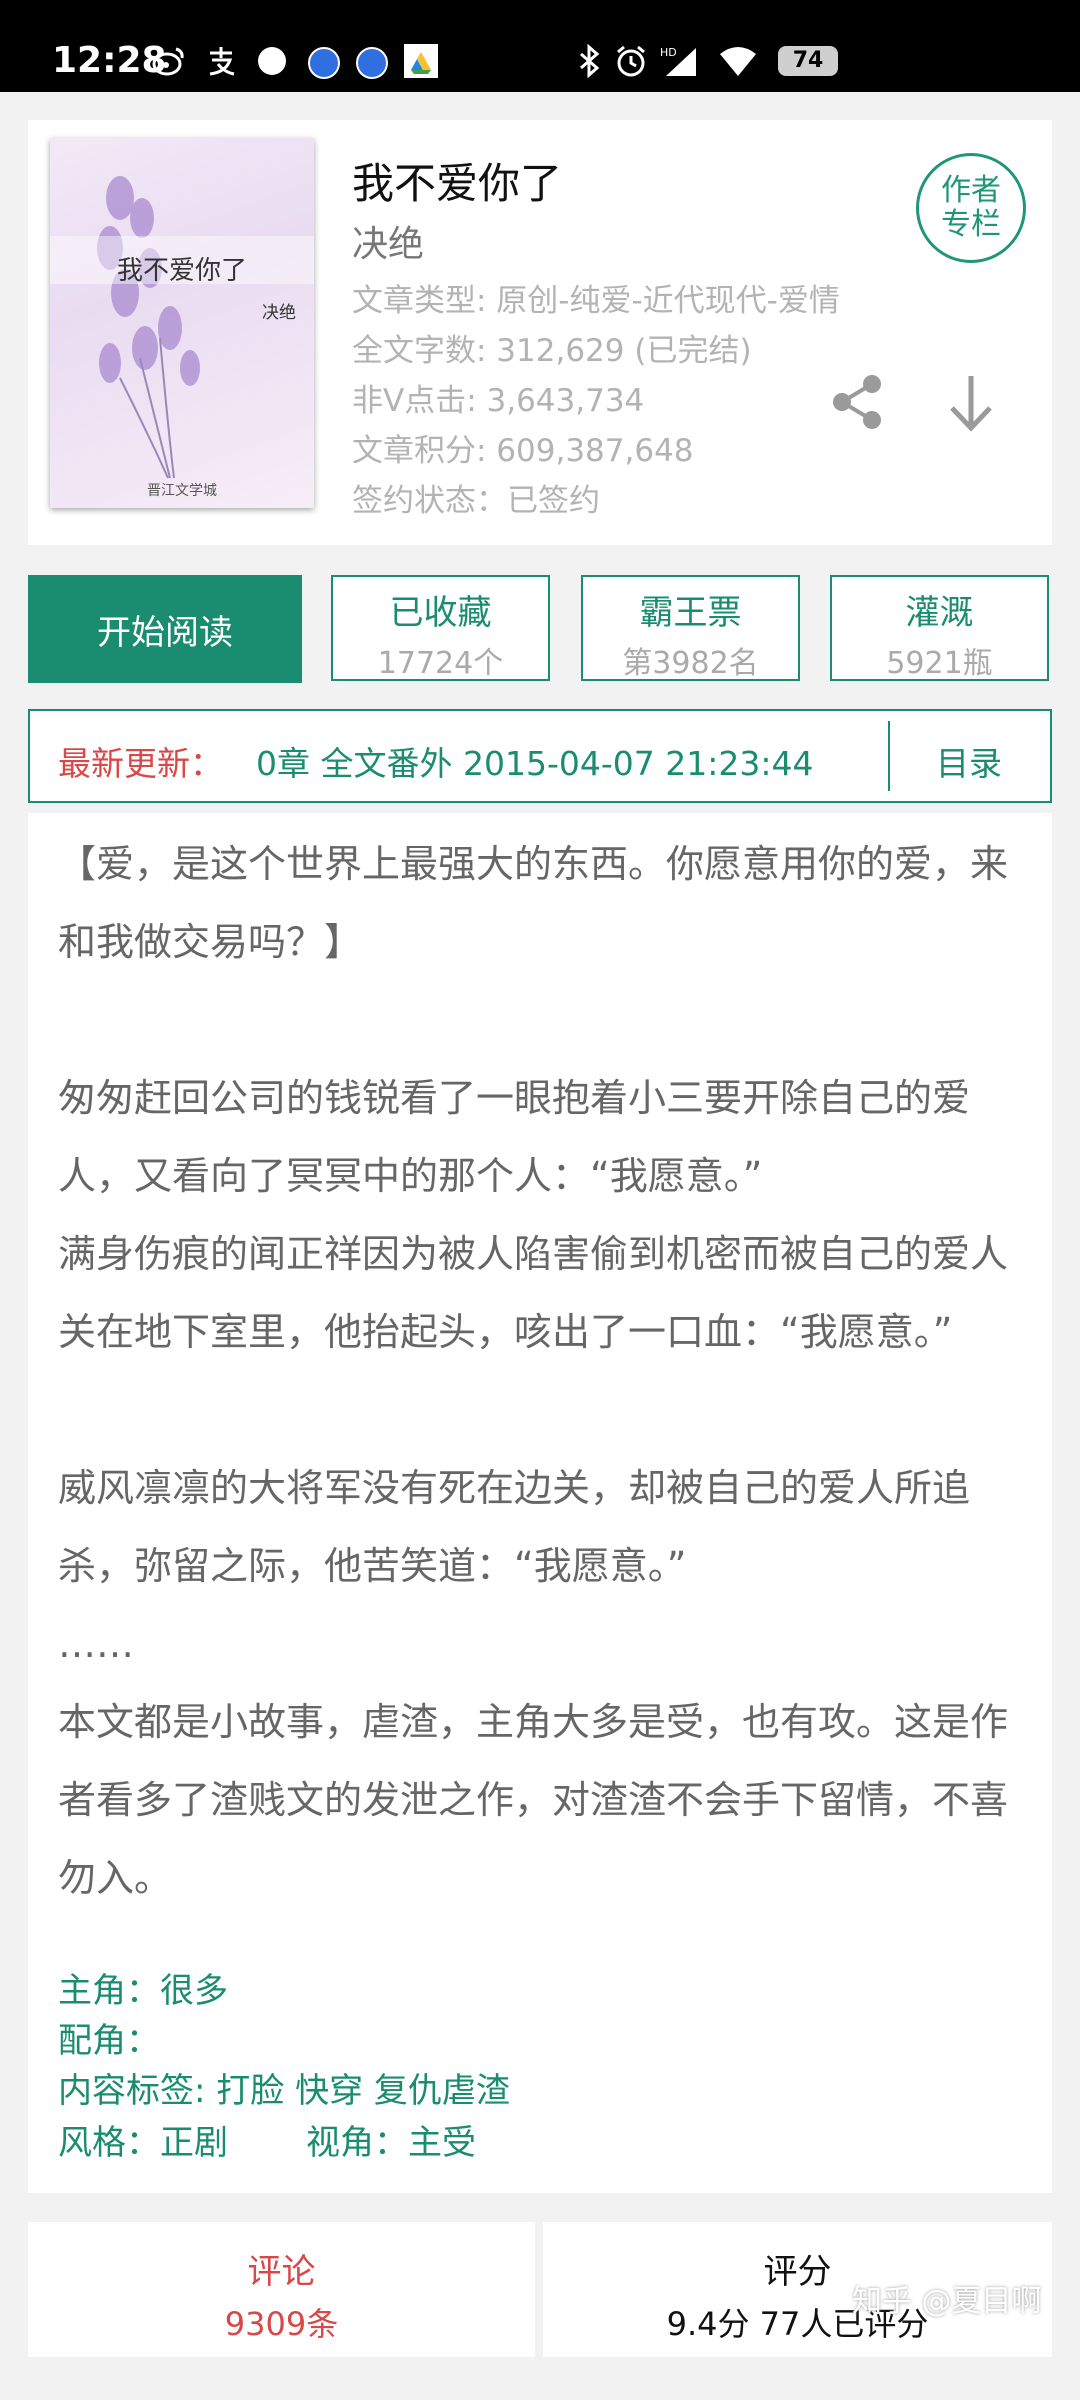 The image size is (1080, 2400). Describe the element at coordinates (109, 2041) in the screenshot. I see `supporting-line: 配角：` at that location.